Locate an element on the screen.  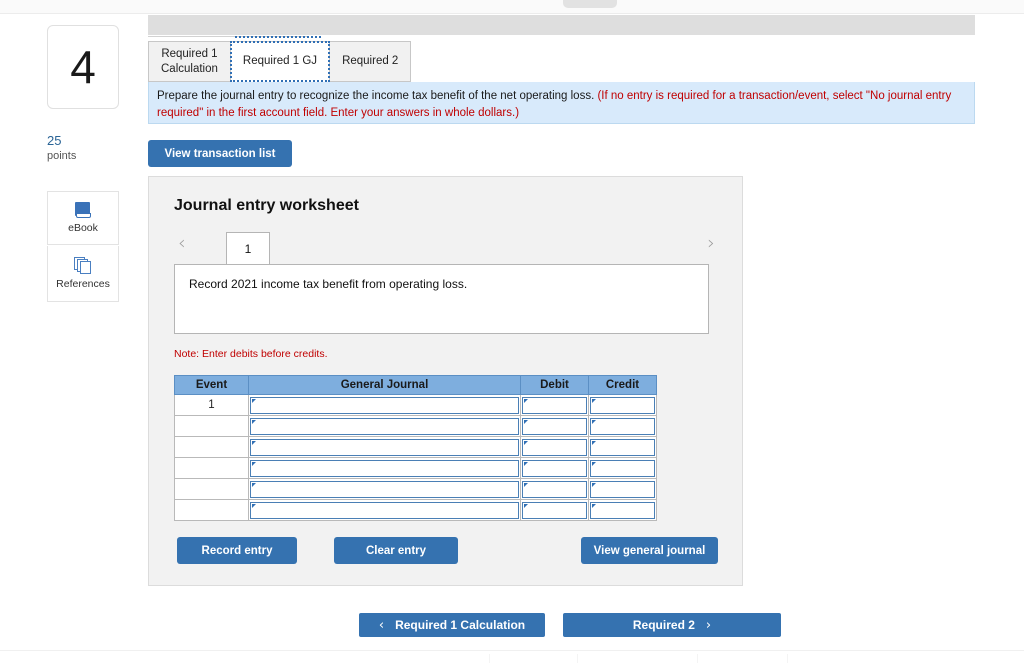
content-gray-band is located at coordinates (561, 25).